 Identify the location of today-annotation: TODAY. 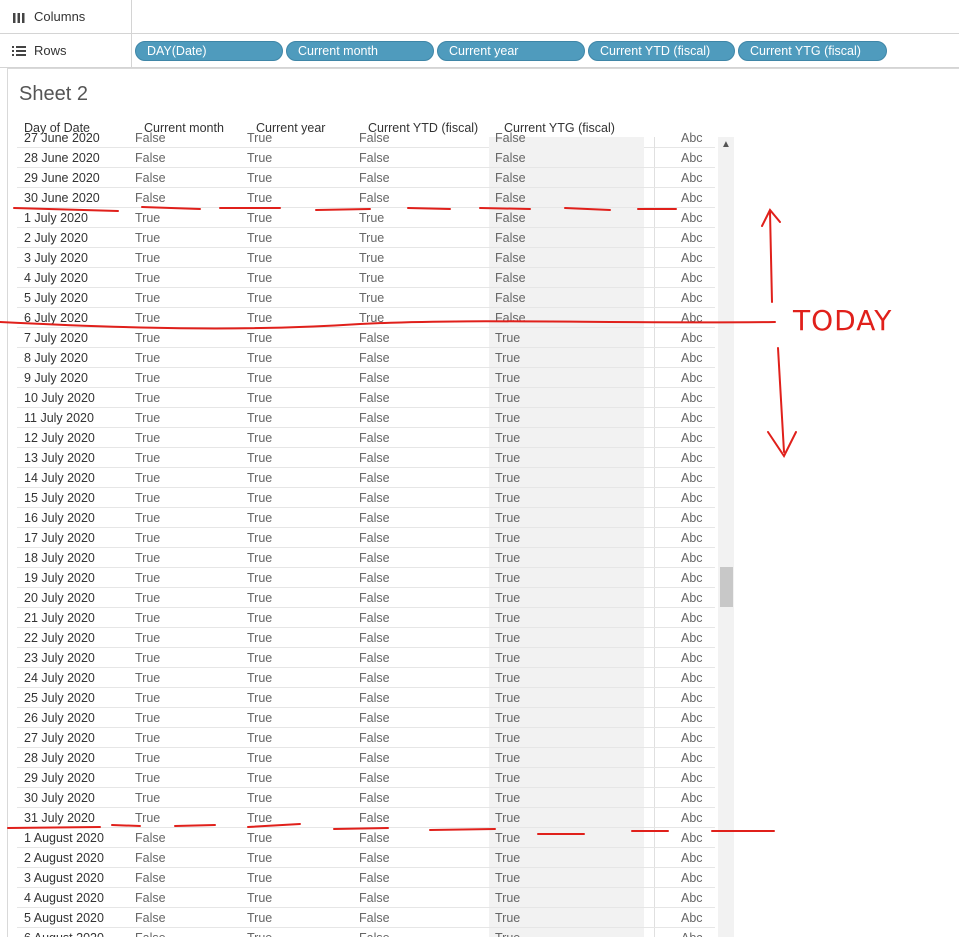
(843, 320).